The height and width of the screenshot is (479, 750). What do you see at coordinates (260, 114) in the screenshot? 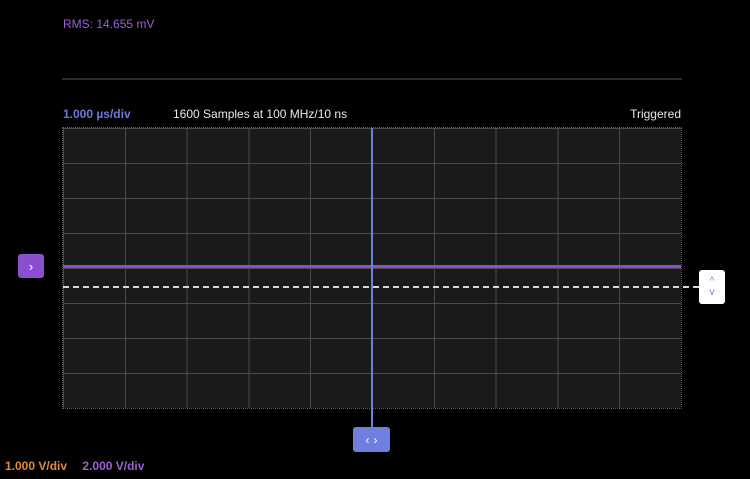
I see `sample-rate-label: 1600 Samples at 100 MHz/10 ns` at bounding box center [260, 114].